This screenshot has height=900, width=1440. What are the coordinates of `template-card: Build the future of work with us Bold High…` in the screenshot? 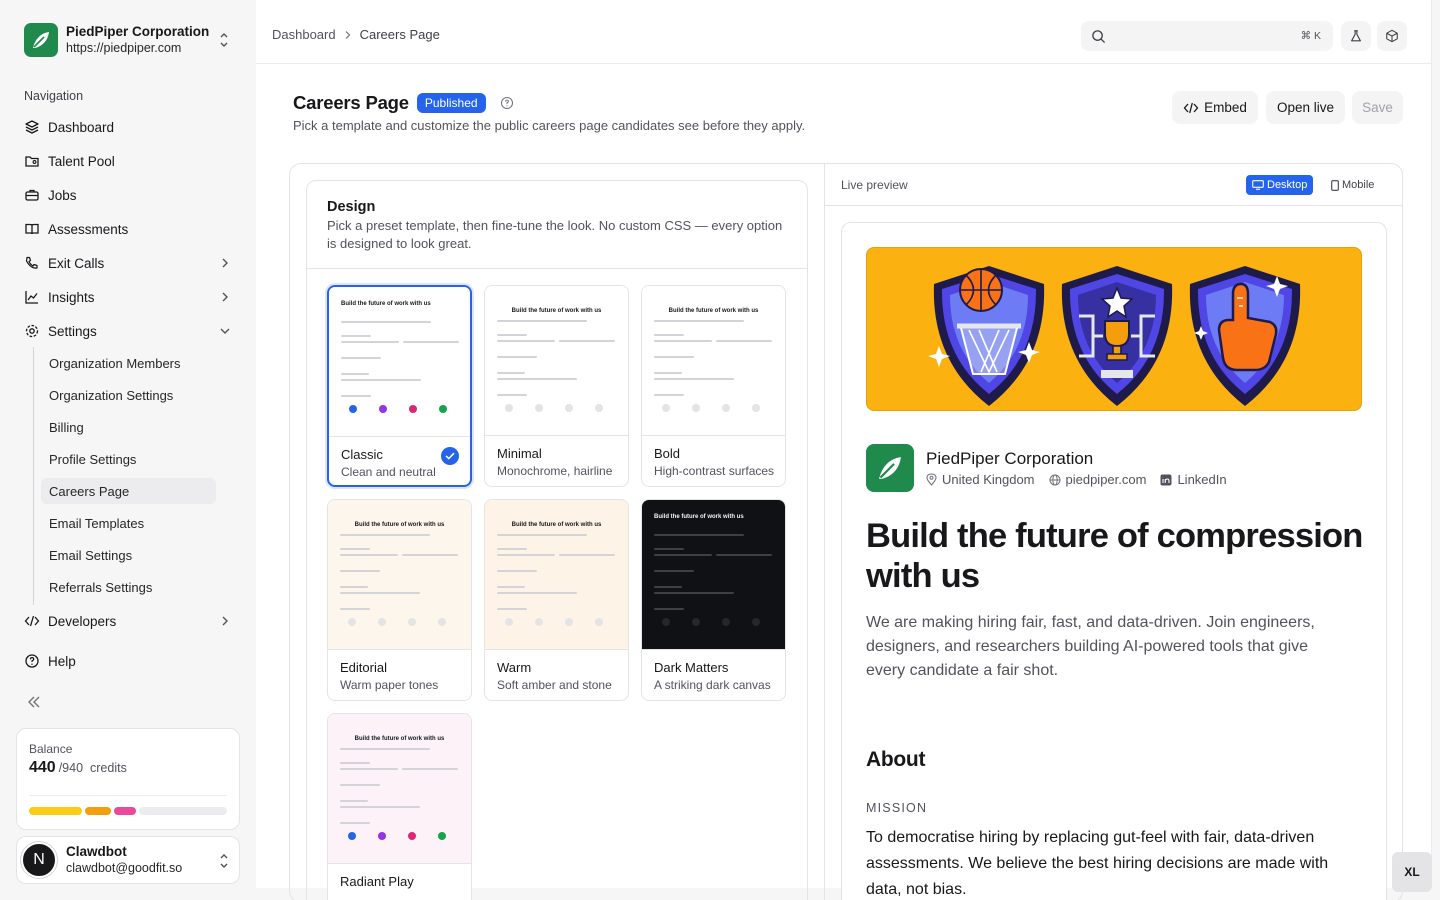 It's located at (713, 386).